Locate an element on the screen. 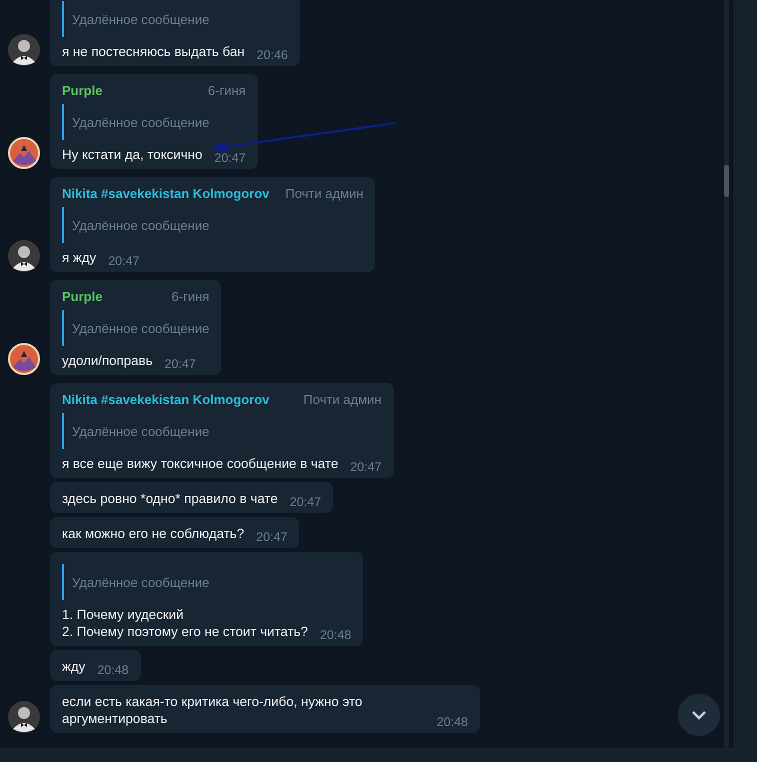  scroll-down-button is located at coordinates (699, 715).